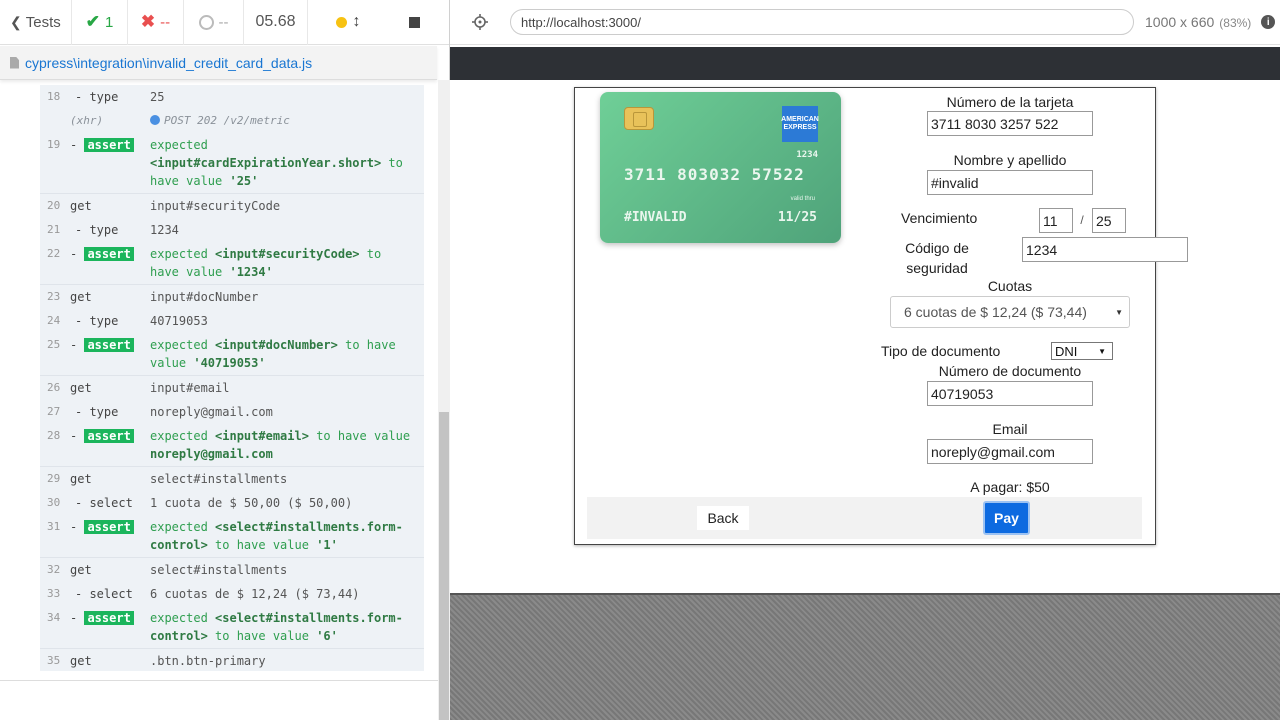 The image size is (1280, 720). Describe the element at coordinates (1105, 249) in the screenshot. I see `security-code-input: 1234` at that location.